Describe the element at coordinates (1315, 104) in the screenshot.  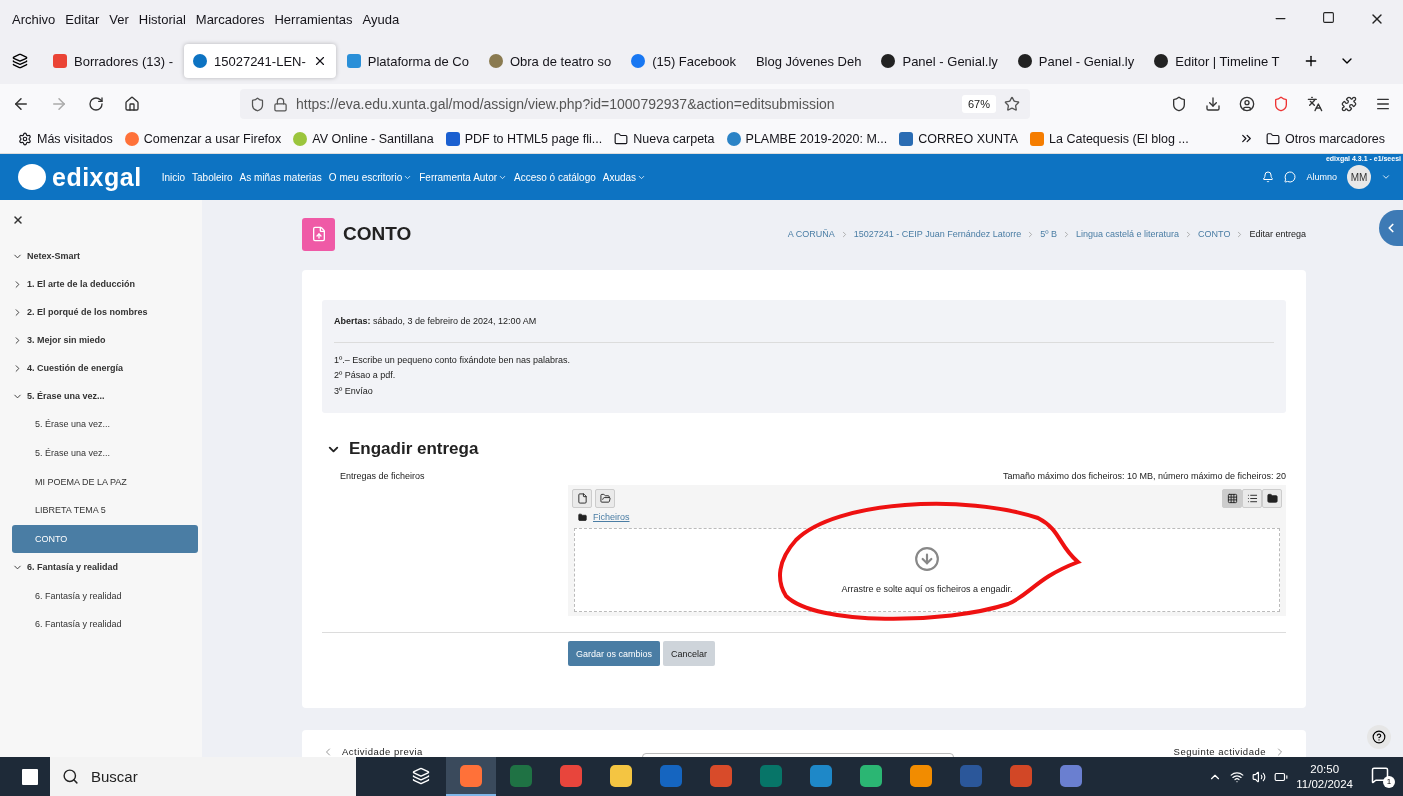
I see `translate-icon` at that location.